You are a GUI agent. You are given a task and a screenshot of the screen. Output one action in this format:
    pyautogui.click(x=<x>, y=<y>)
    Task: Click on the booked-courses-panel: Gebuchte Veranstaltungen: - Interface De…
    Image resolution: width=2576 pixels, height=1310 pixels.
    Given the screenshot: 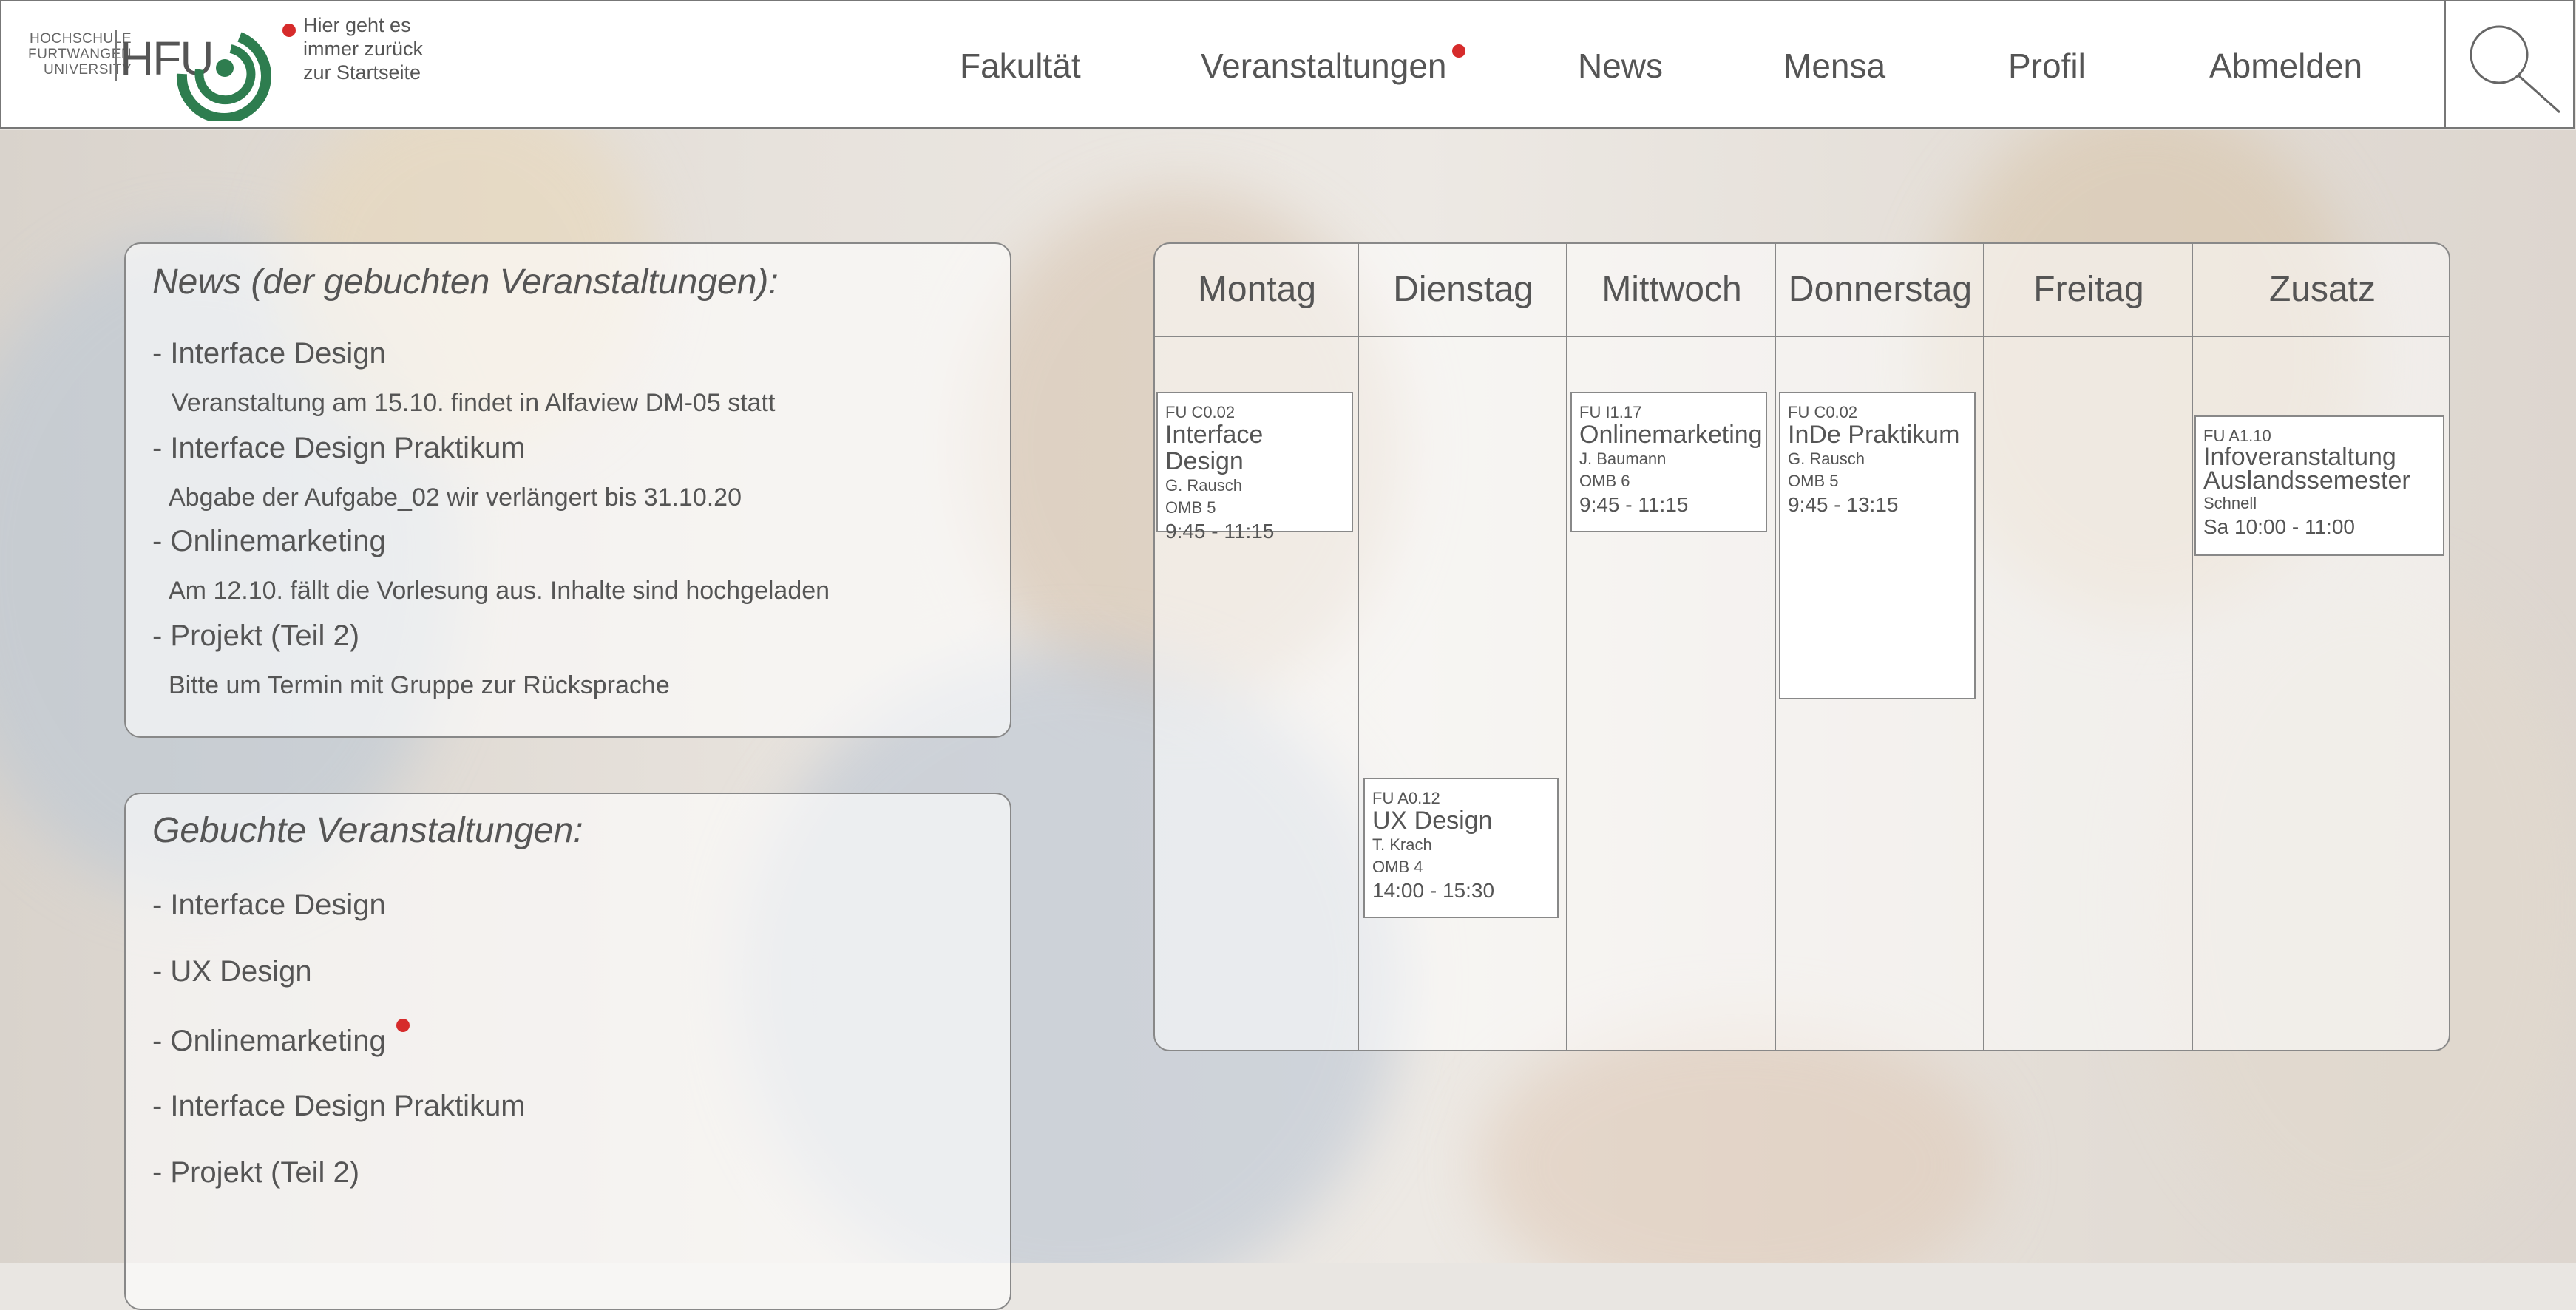 What is the action you would take?
    pyautogui.click(x=567, y=1051)
    